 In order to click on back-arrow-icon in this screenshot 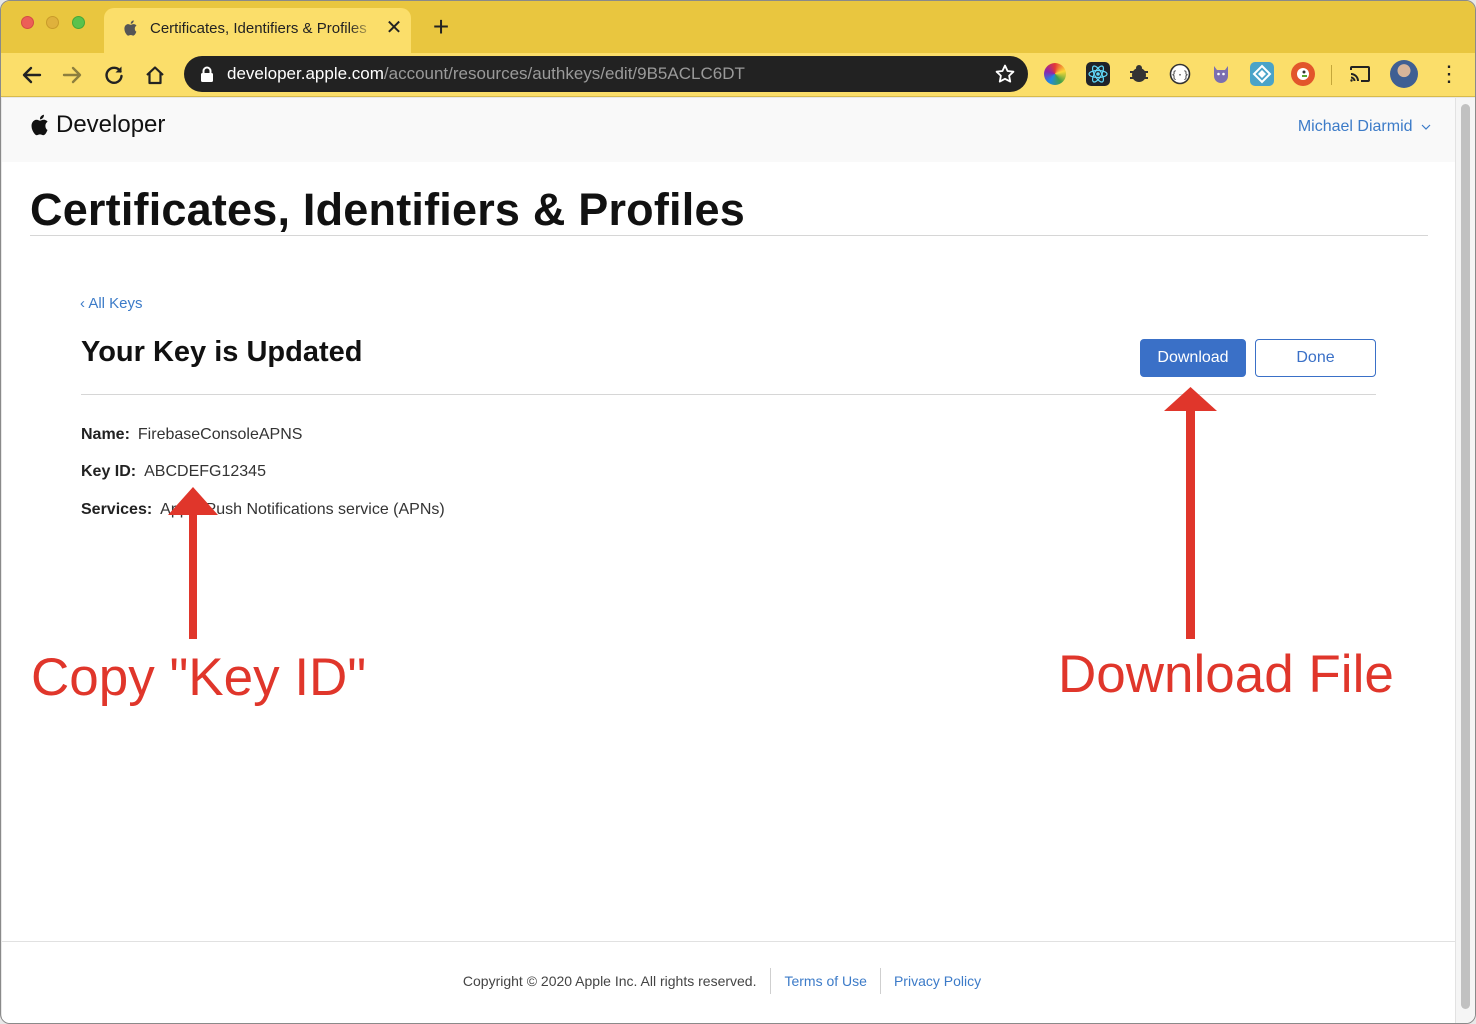, I will do `click(32, 75)`.